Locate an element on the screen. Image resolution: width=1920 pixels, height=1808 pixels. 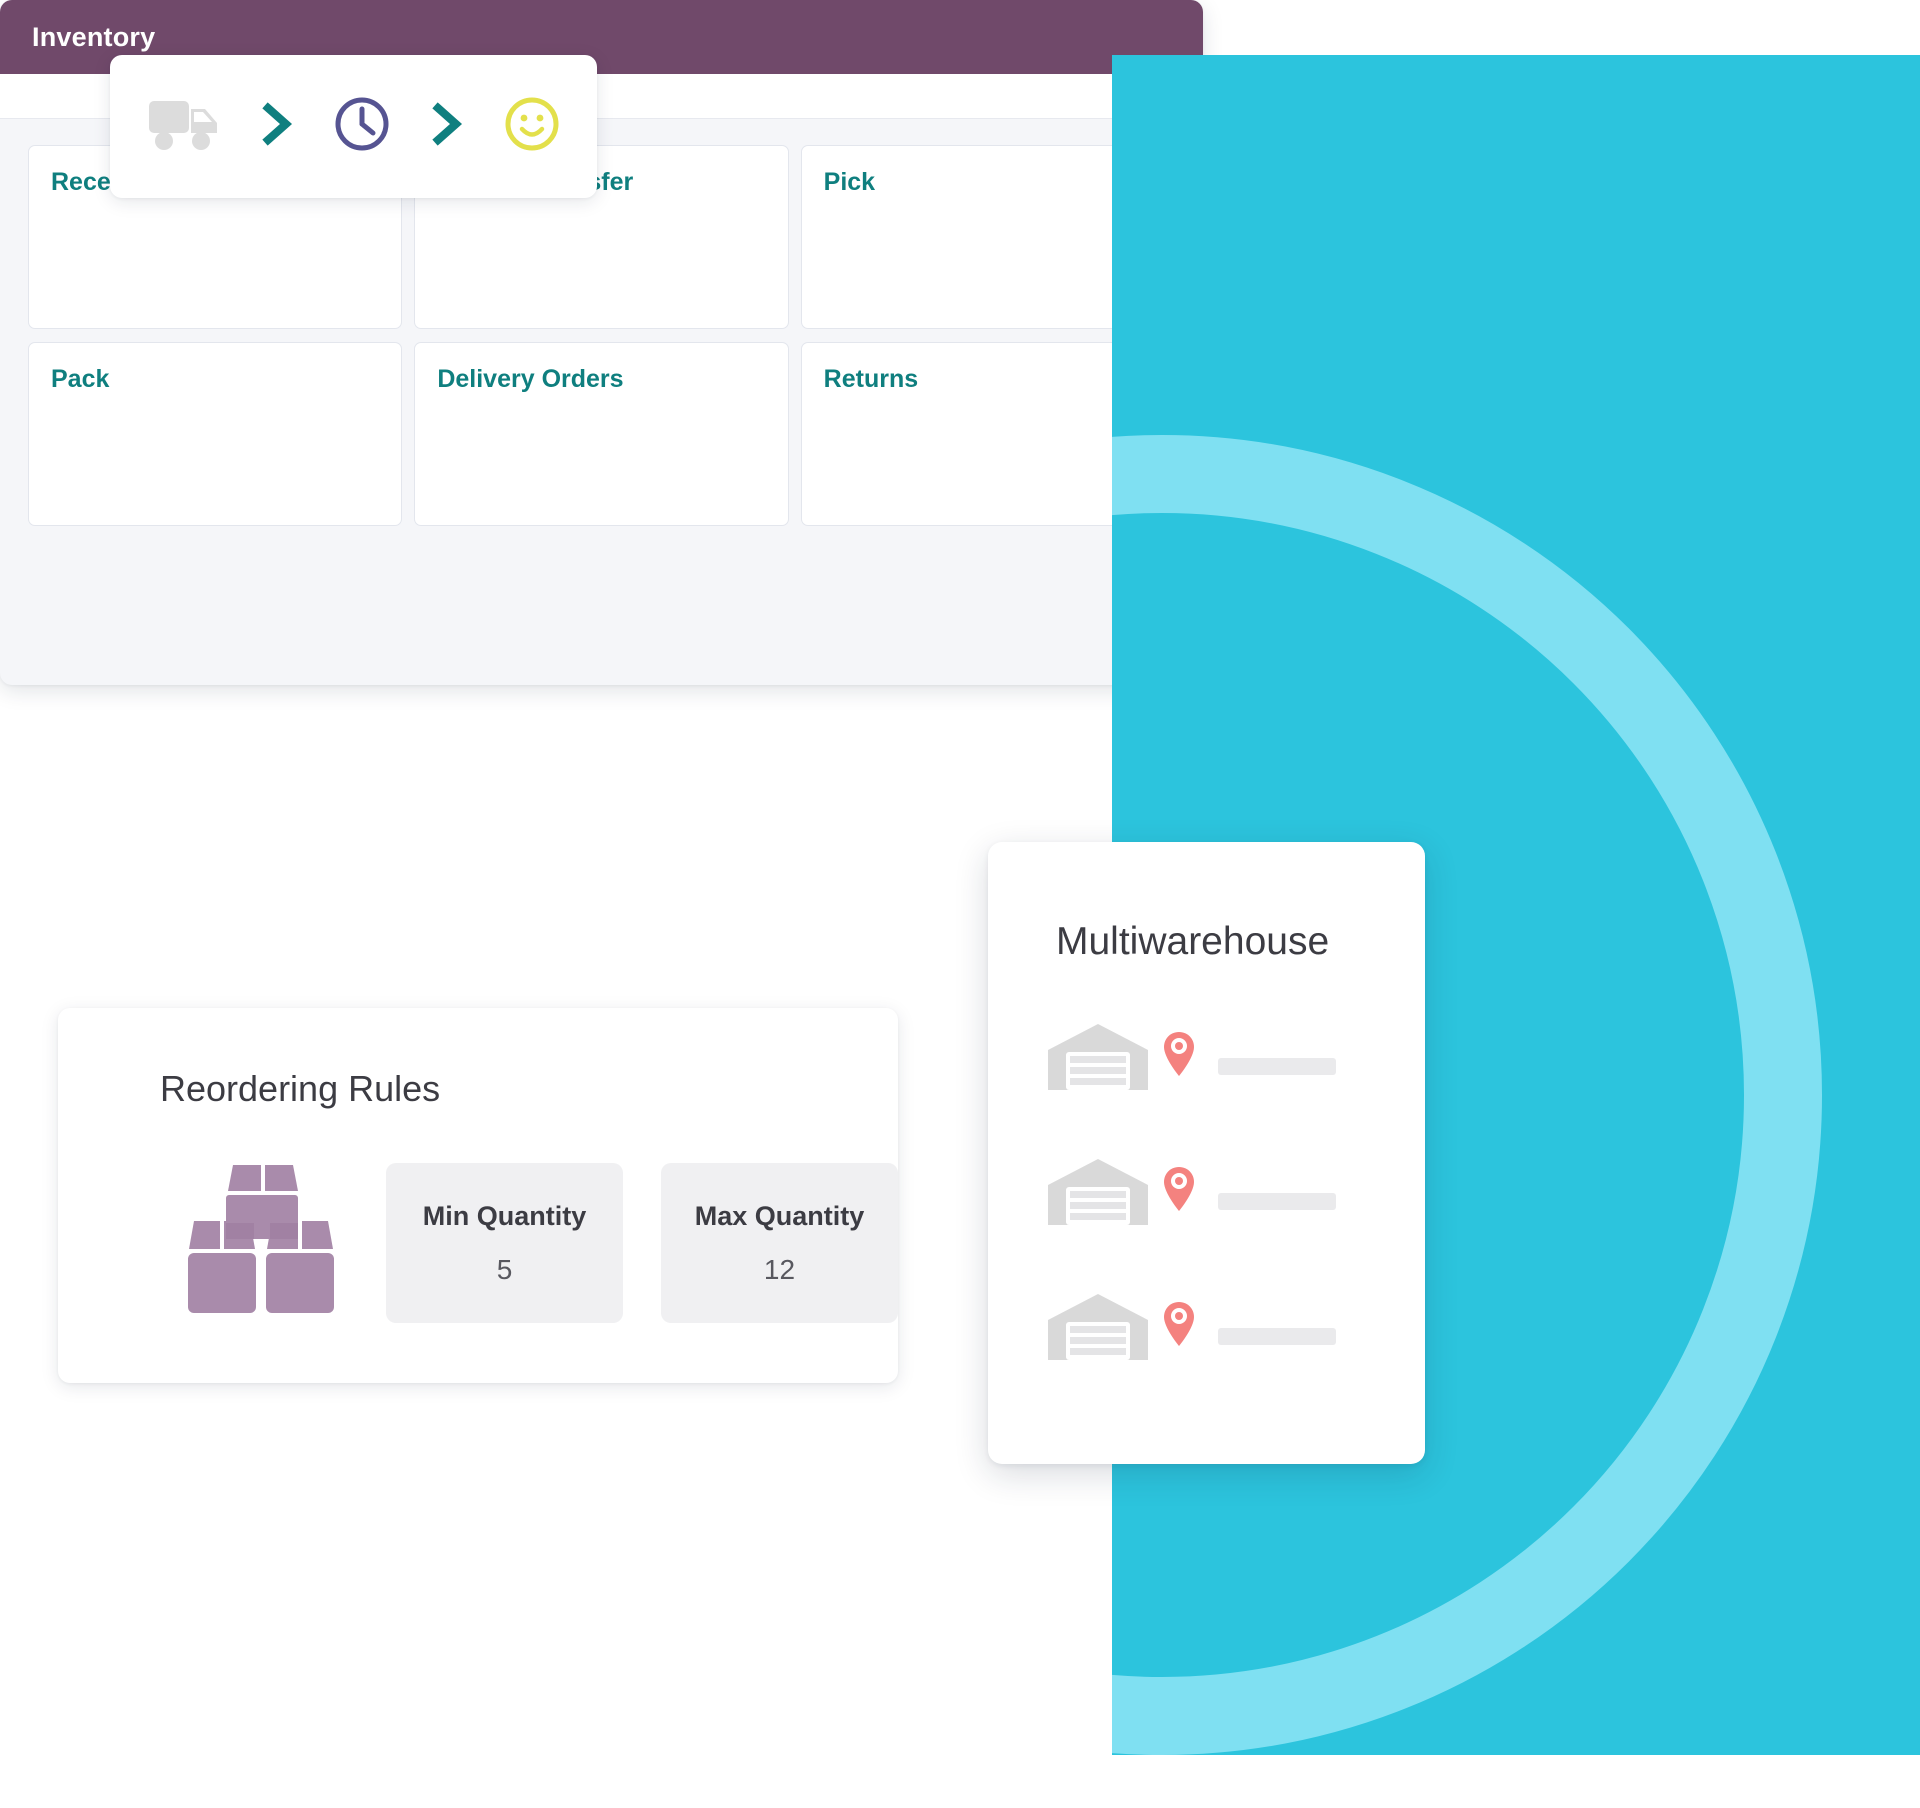
truck-icon is located at coordinates (184, 126).